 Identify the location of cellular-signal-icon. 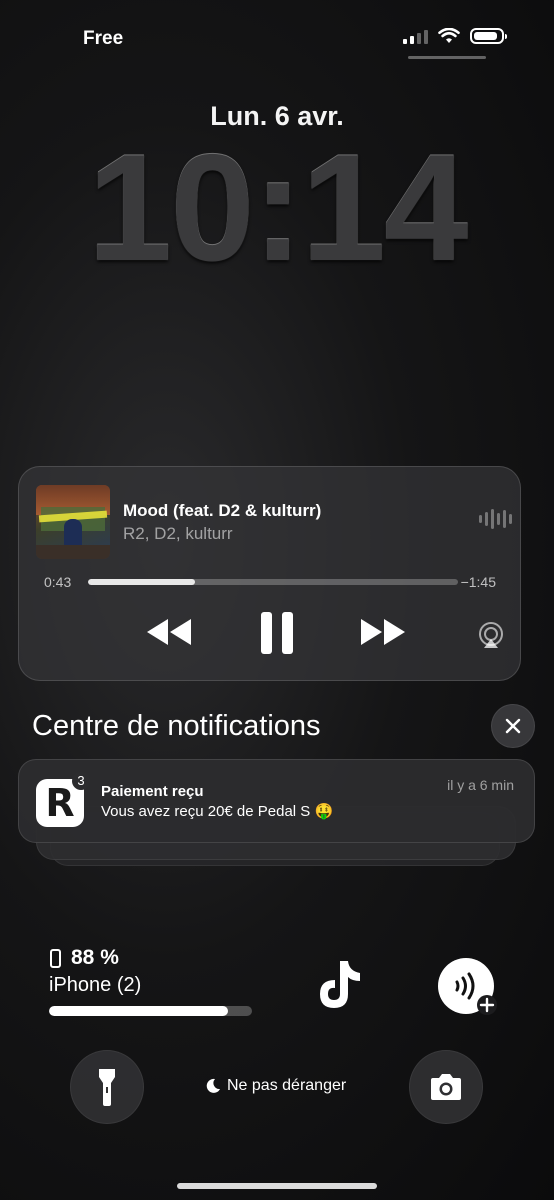
(415, 36).